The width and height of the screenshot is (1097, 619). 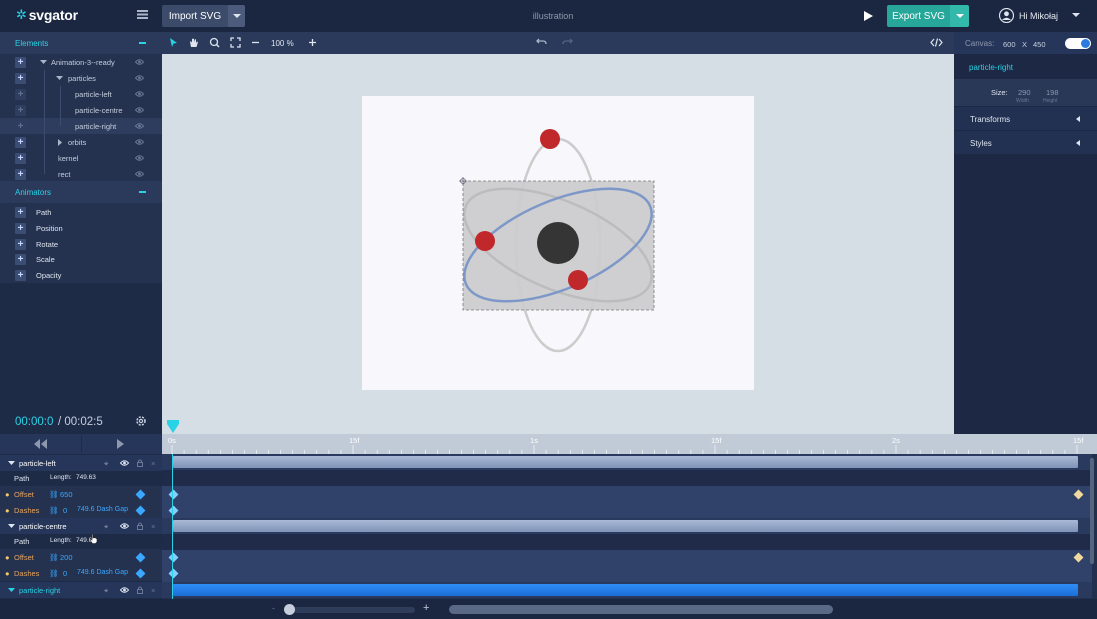 I want to click on user-menu-chevron-icon, so click(x=1076, y=15).